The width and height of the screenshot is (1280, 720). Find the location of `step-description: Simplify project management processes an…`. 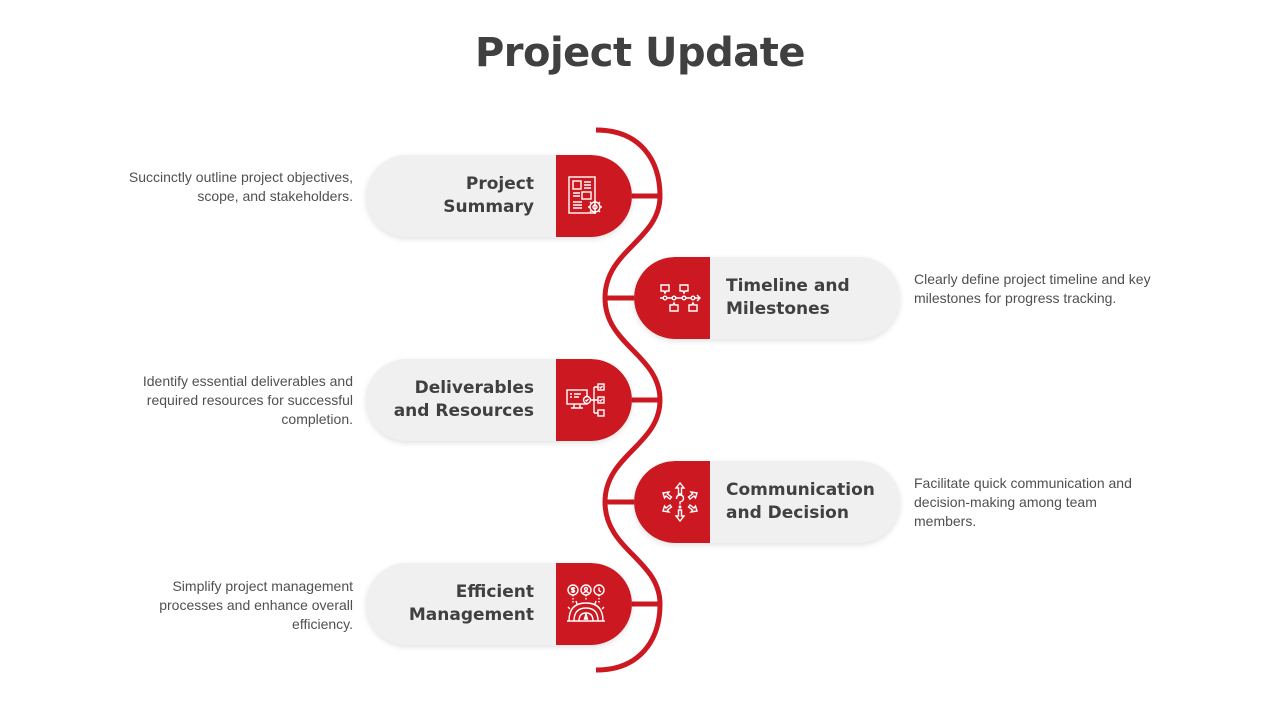

step-description: Simplify project management processes an… is located at coordinates (256, 605).